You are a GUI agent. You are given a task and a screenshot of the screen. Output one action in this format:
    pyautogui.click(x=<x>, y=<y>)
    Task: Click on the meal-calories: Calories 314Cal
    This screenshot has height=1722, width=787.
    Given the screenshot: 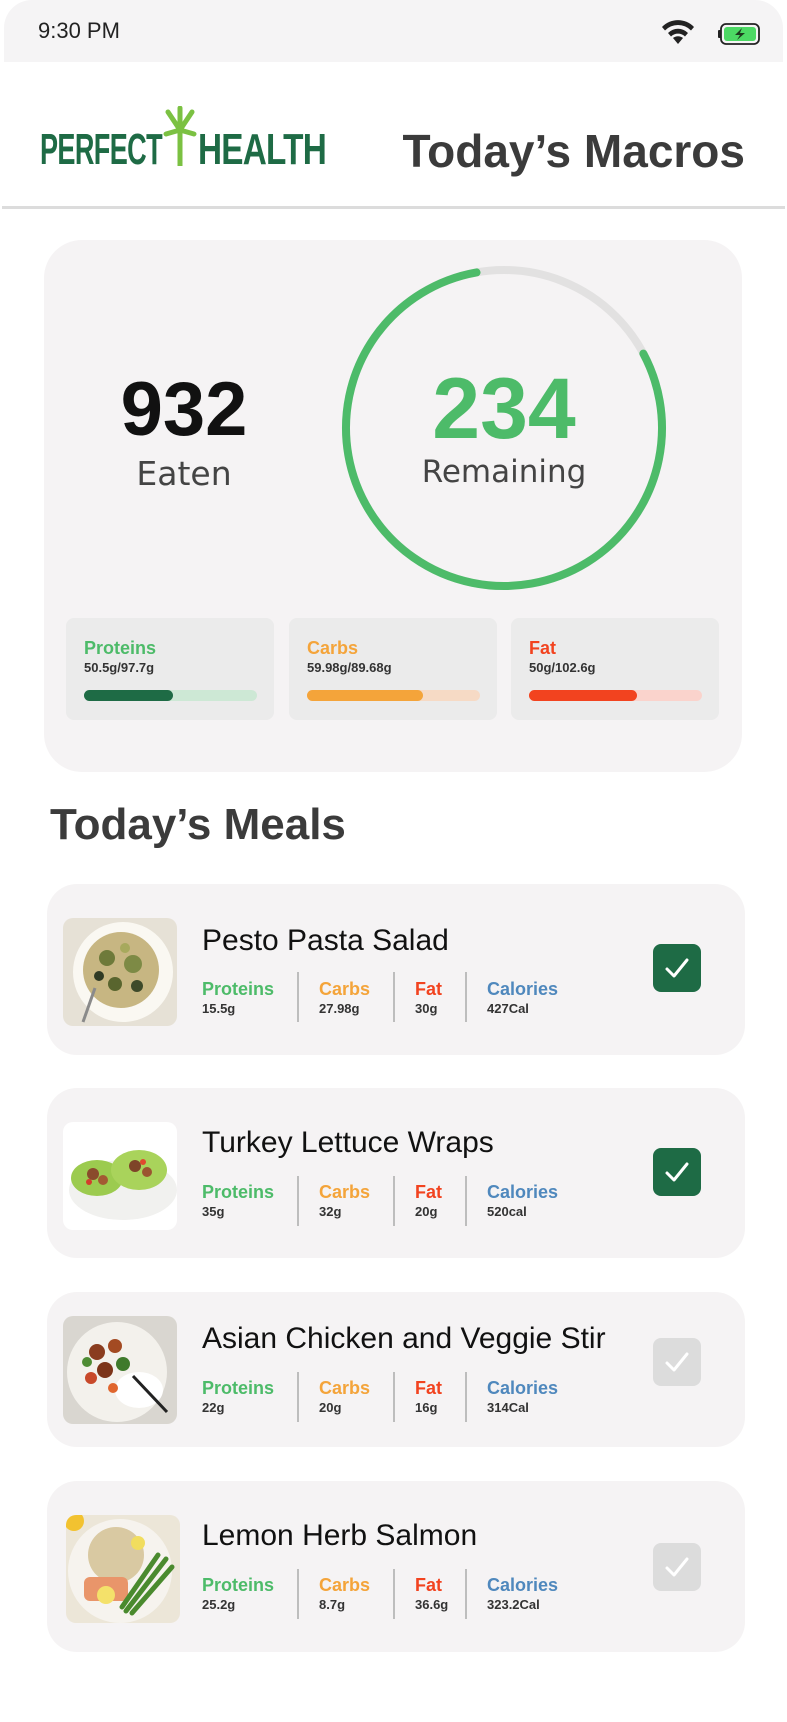 What is the action you would take?
    pyautogui.click(x=522, y=1396)
    